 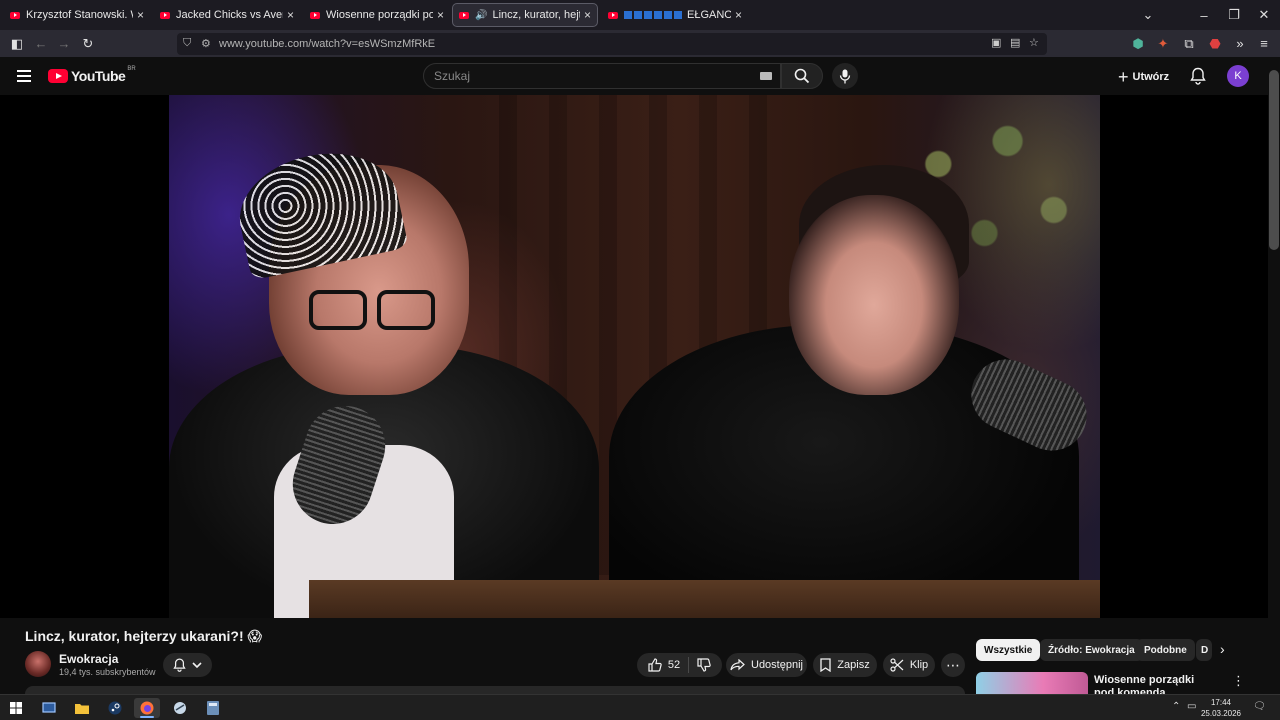 I want to click on scrollbar-thumb, so click(x=1274, y=160).